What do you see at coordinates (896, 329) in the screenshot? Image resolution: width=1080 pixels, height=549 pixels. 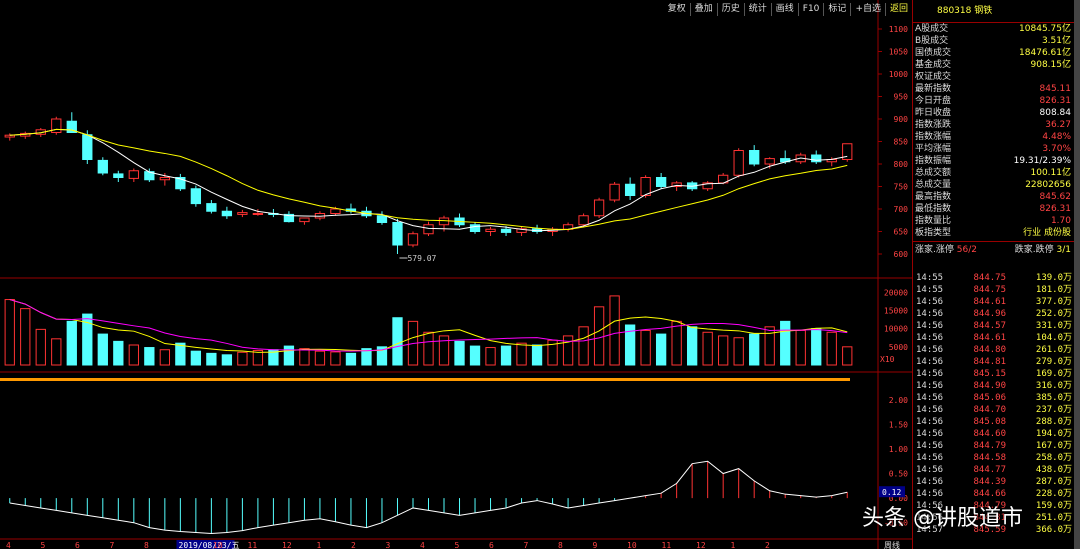 I see `volume-axis-label: 10000` at bounding box center [896, 329].